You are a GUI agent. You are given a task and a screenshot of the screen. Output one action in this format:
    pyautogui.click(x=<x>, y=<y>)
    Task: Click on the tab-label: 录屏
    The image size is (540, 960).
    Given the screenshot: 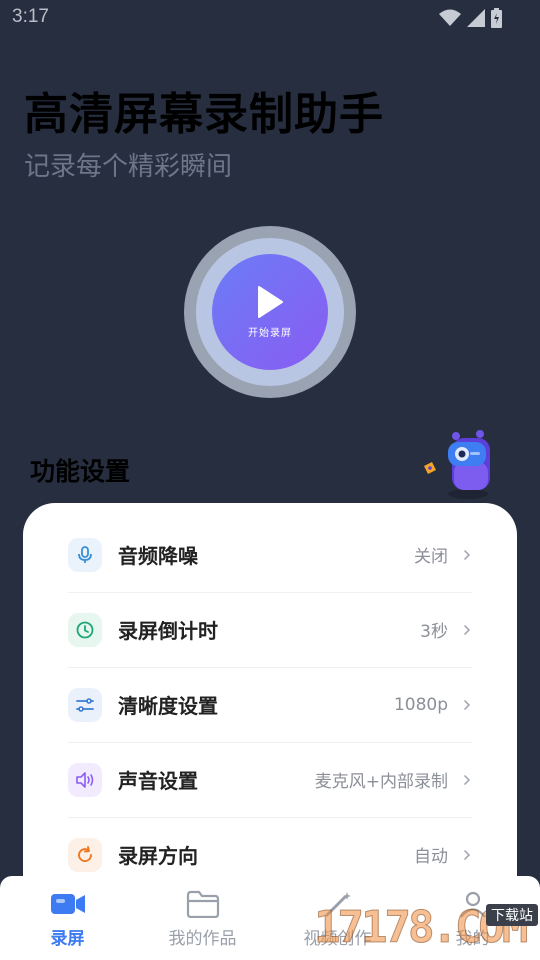 What is the action you would take?
    pyautogui.click(x=67, y=939)
    